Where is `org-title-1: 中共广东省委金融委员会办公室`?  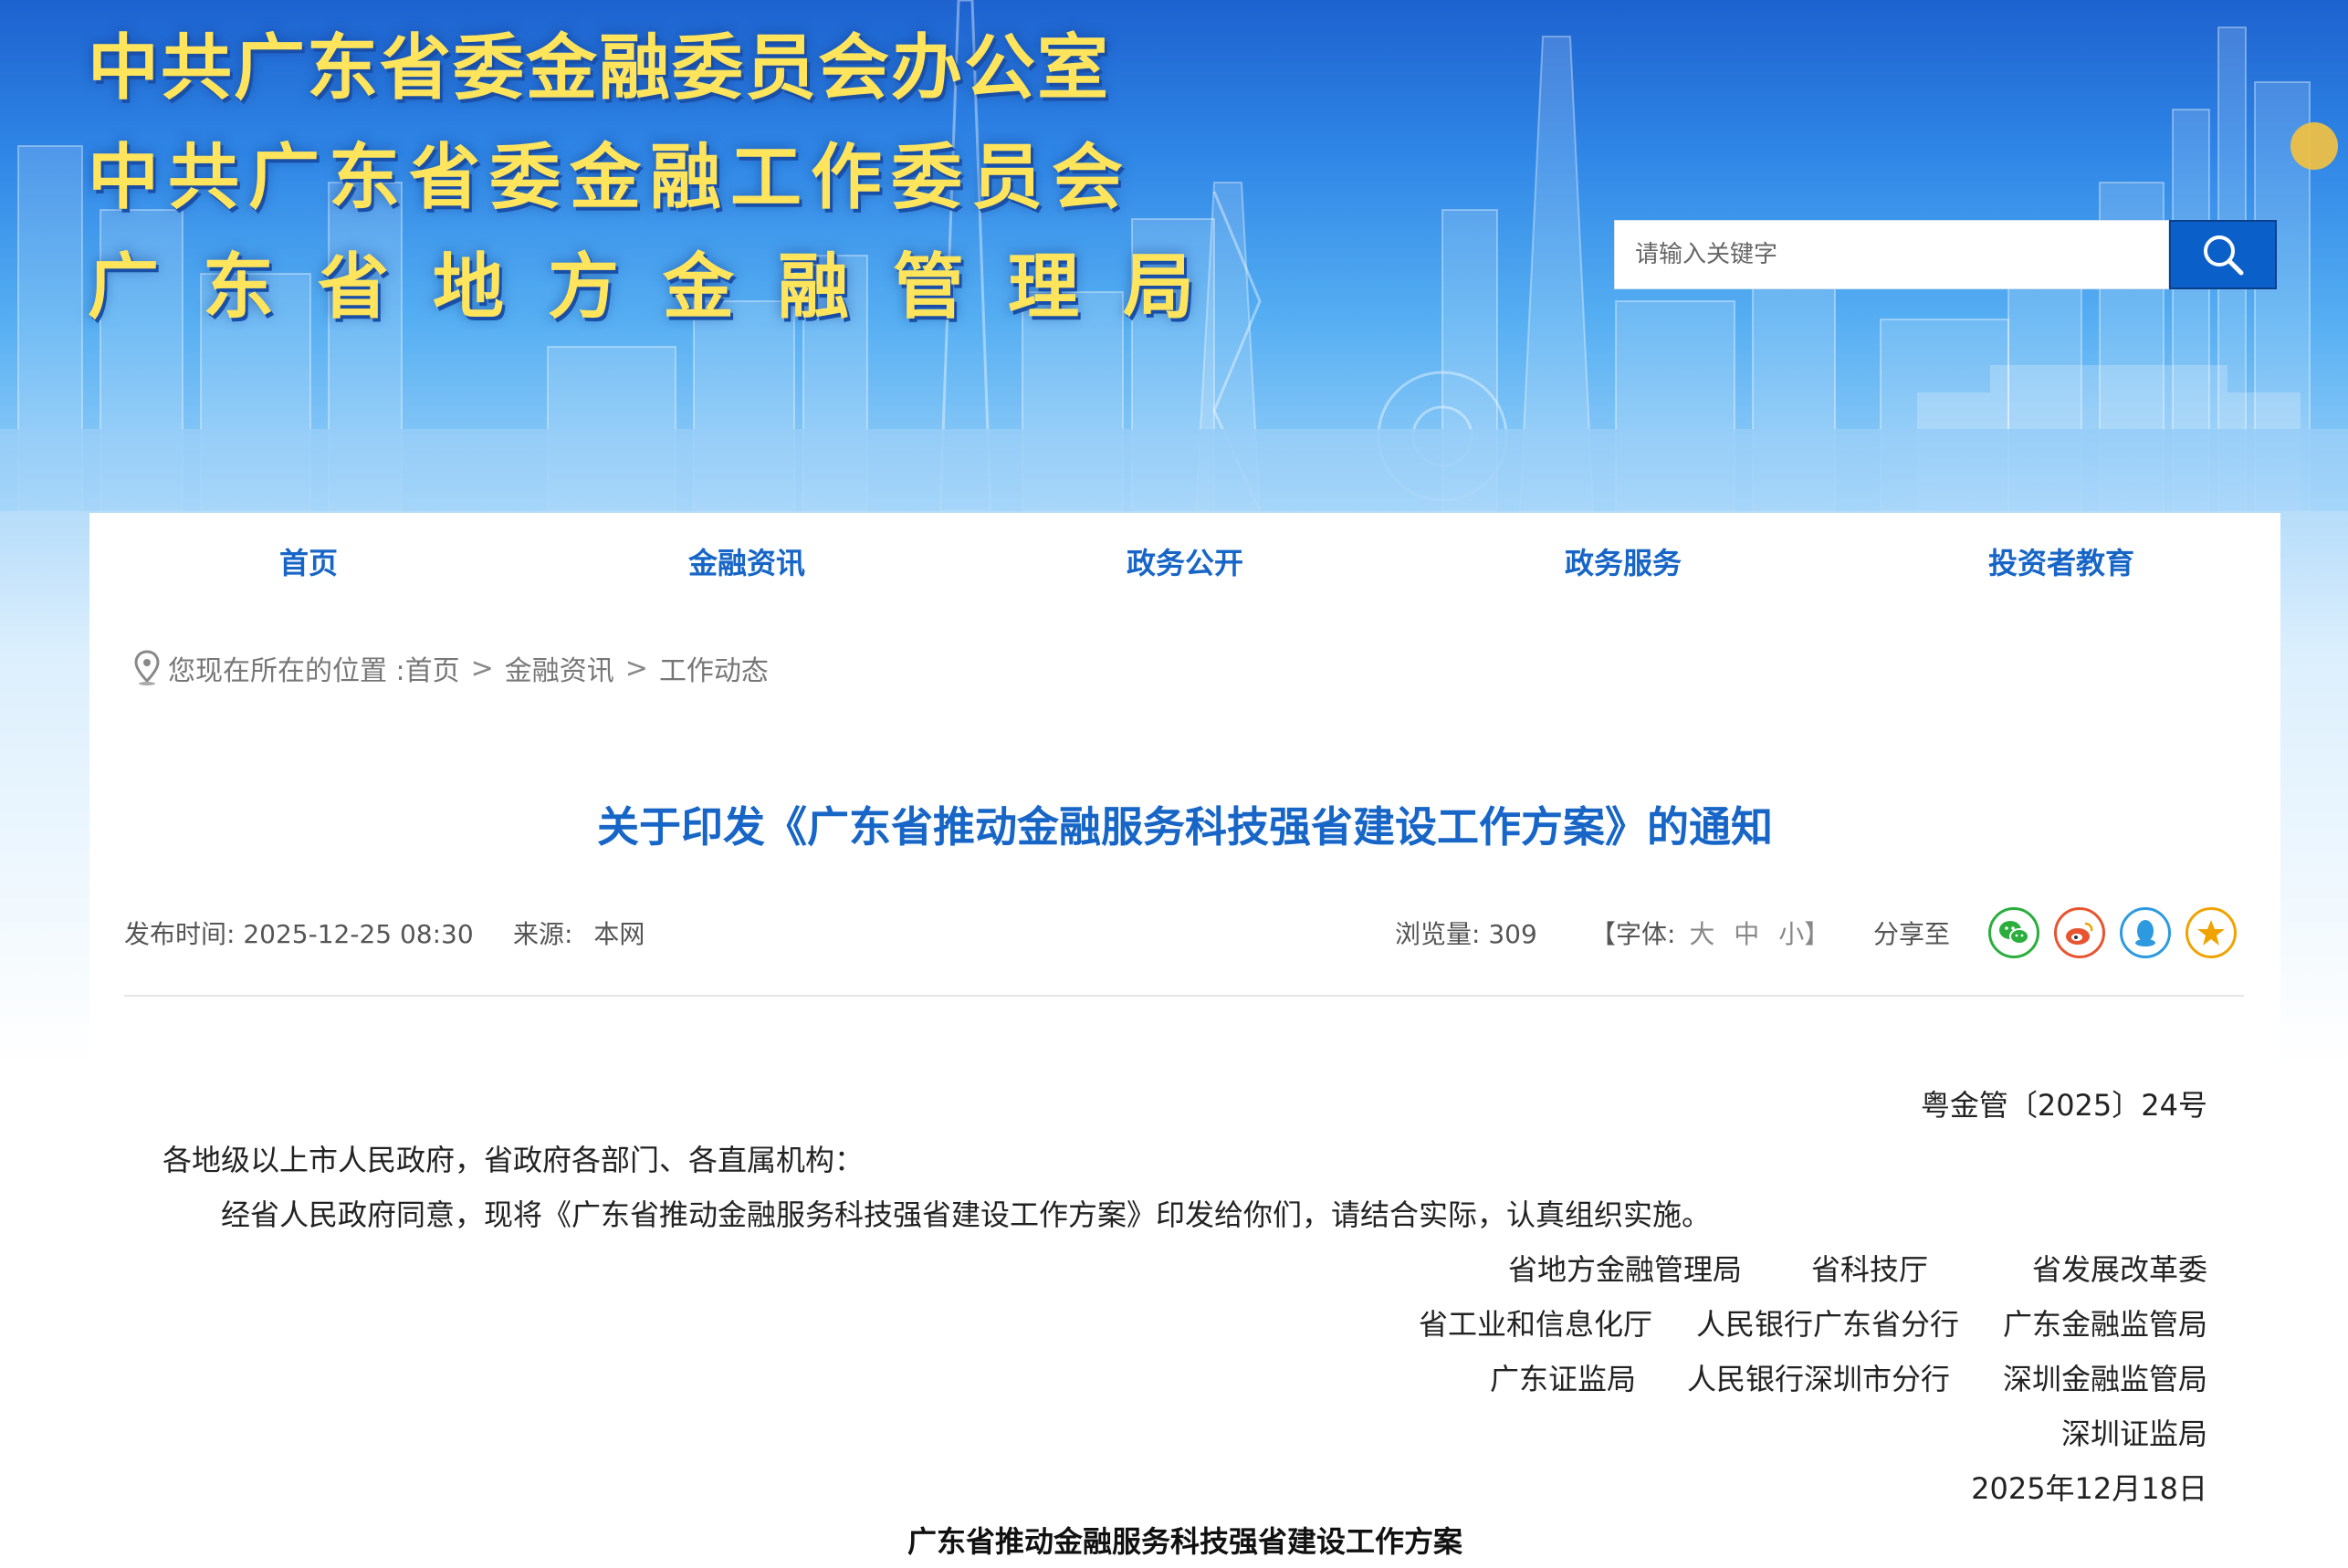 org-title-1: 中共广东省委金融委员会办公室 is located at coordinates (599, 68).